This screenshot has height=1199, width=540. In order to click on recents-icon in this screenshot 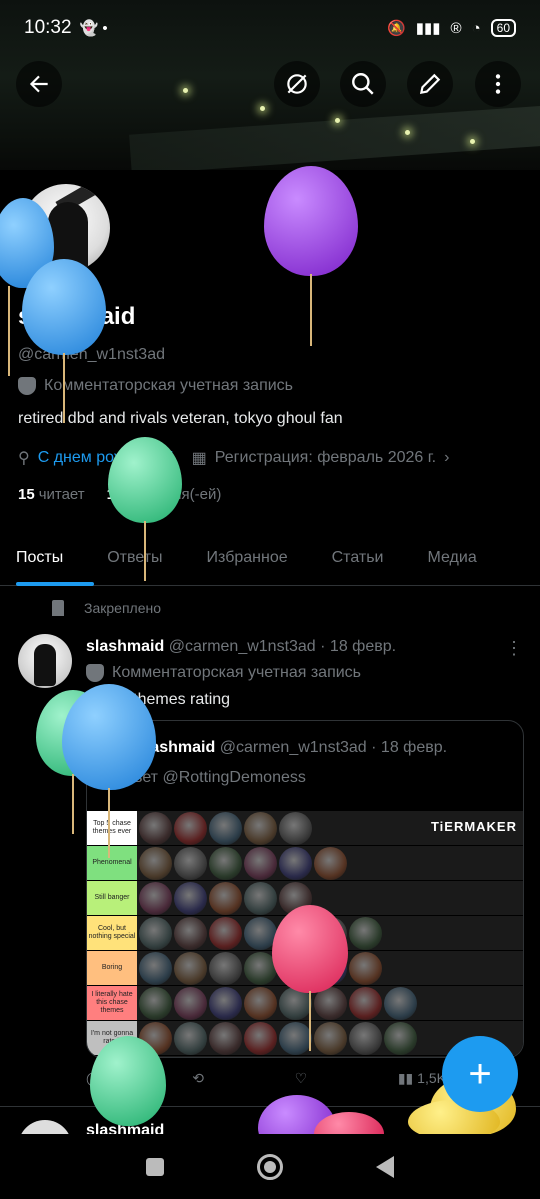, I will do `click(155, 1166)`.